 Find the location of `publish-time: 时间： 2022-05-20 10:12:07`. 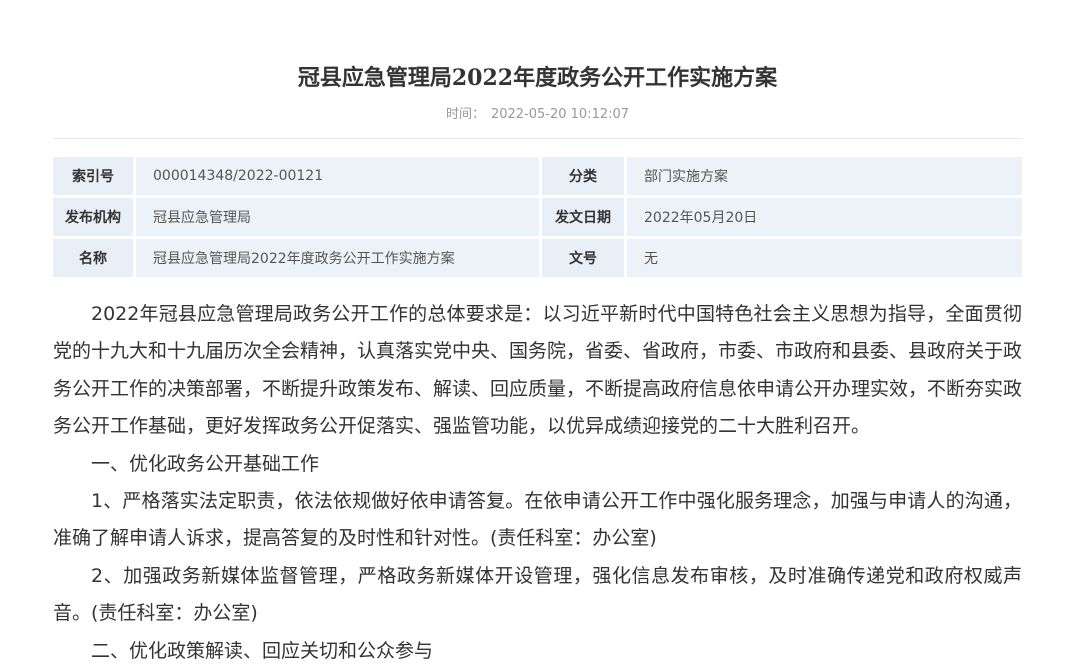

publish-time: 时间： 2022-05-20 10:12:07 is located at coordinates (537, 112).